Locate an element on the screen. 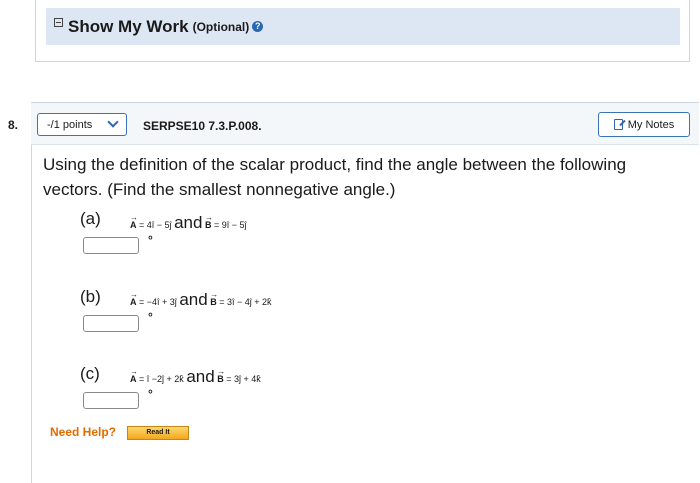  part-b-vector-b: = 3î − 4ĵ + 2k̂ is located at coordinates (245, 302).